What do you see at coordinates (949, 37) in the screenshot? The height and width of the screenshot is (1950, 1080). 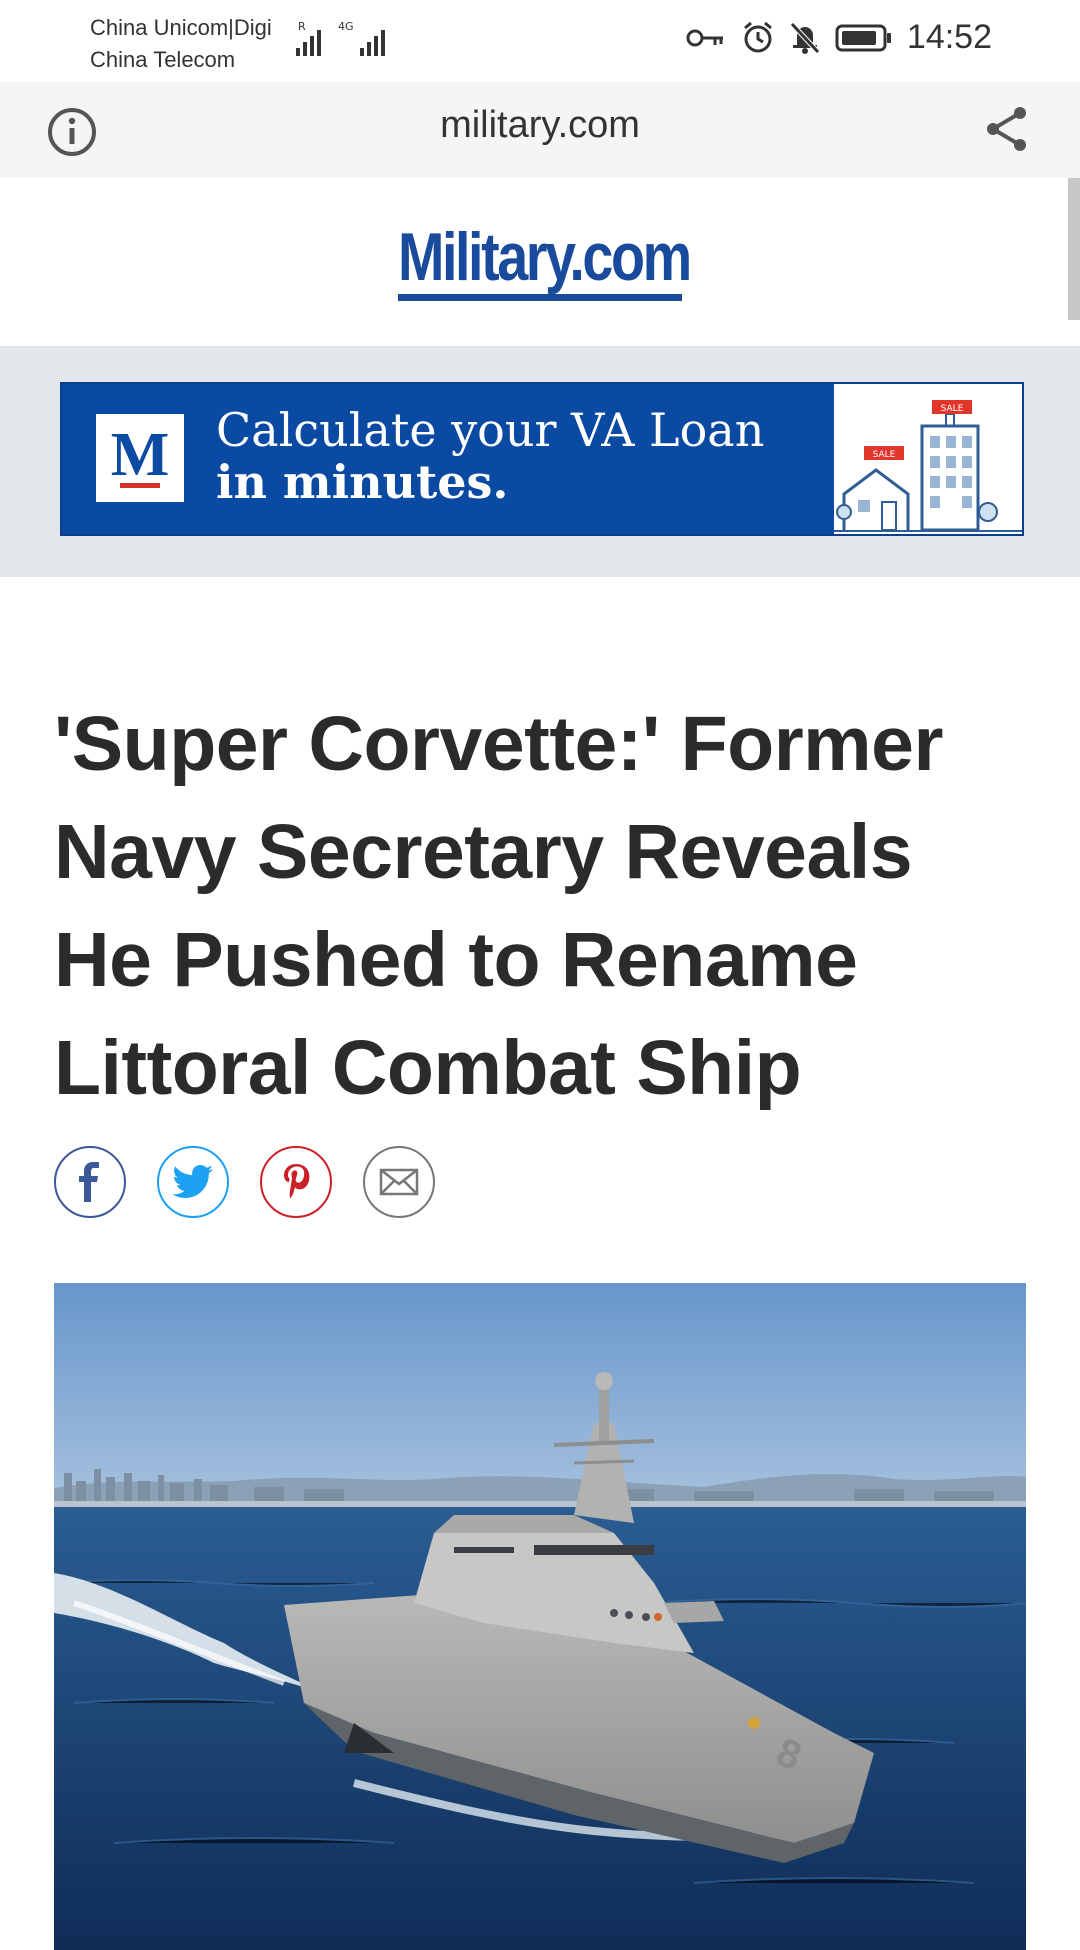 I see `clock: 14:52` at bounding box center [949, 37].